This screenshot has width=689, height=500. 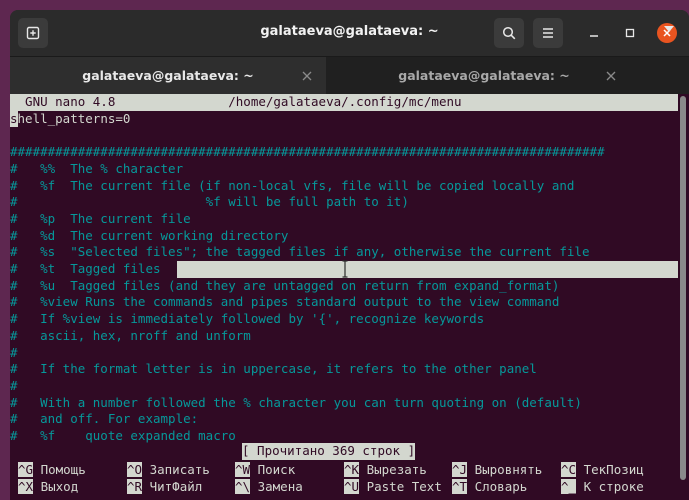 I want to click on editor-line-1: shell_patterns=0, so click(x=70, y=119).